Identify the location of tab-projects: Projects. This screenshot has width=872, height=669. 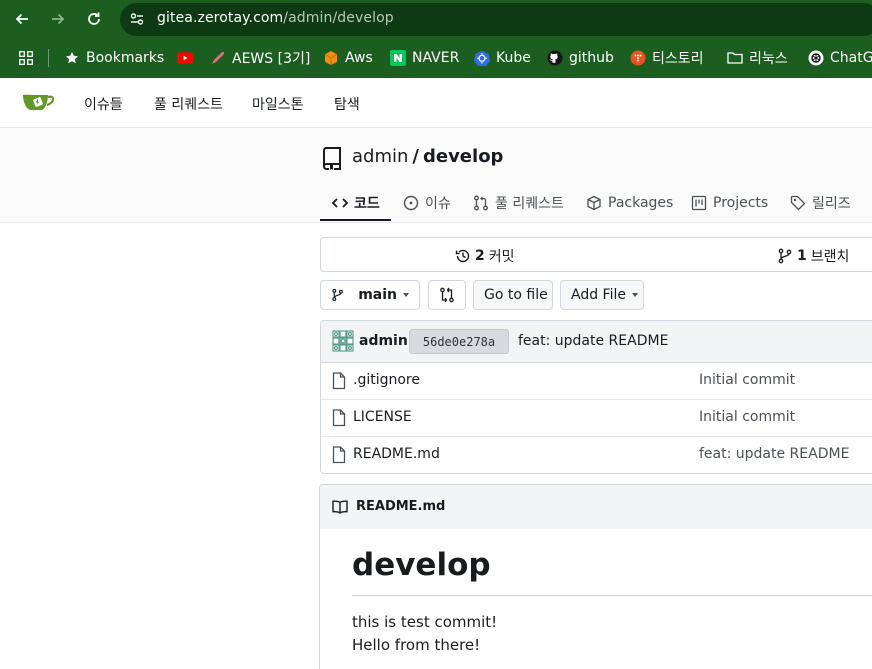
(729, 203).